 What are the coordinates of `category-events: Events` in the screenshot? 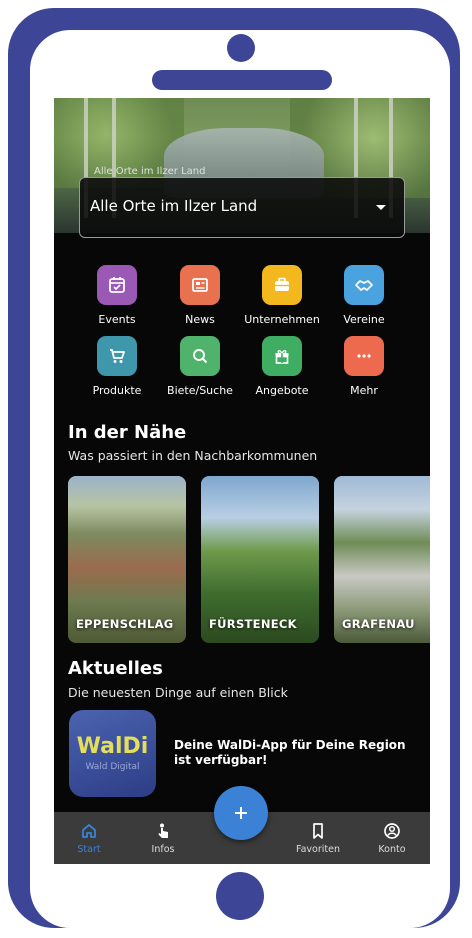 It's located at (117, 296).